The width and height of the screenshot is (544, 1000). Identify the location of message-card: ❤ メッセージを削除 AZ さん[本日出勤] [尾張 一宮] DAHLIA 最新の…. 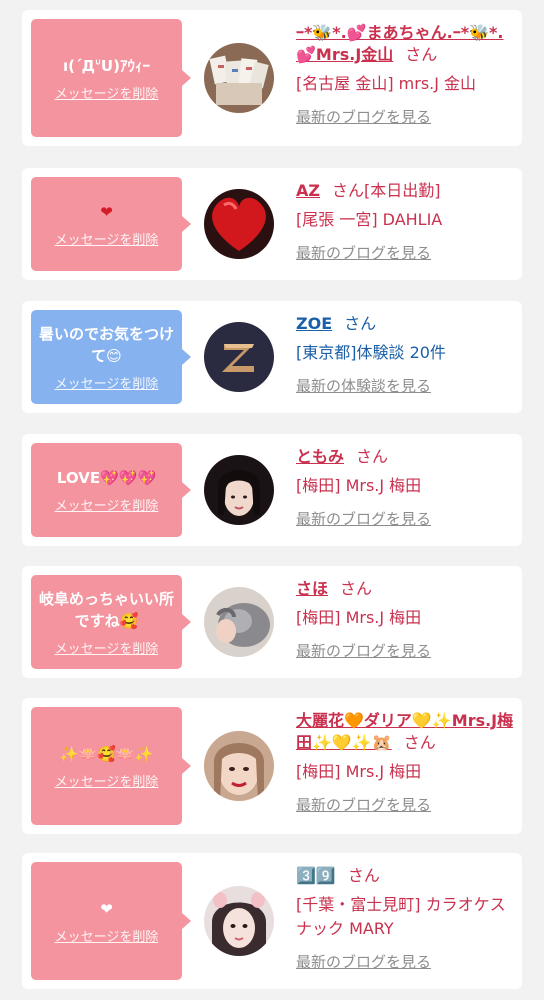
(272, 224).